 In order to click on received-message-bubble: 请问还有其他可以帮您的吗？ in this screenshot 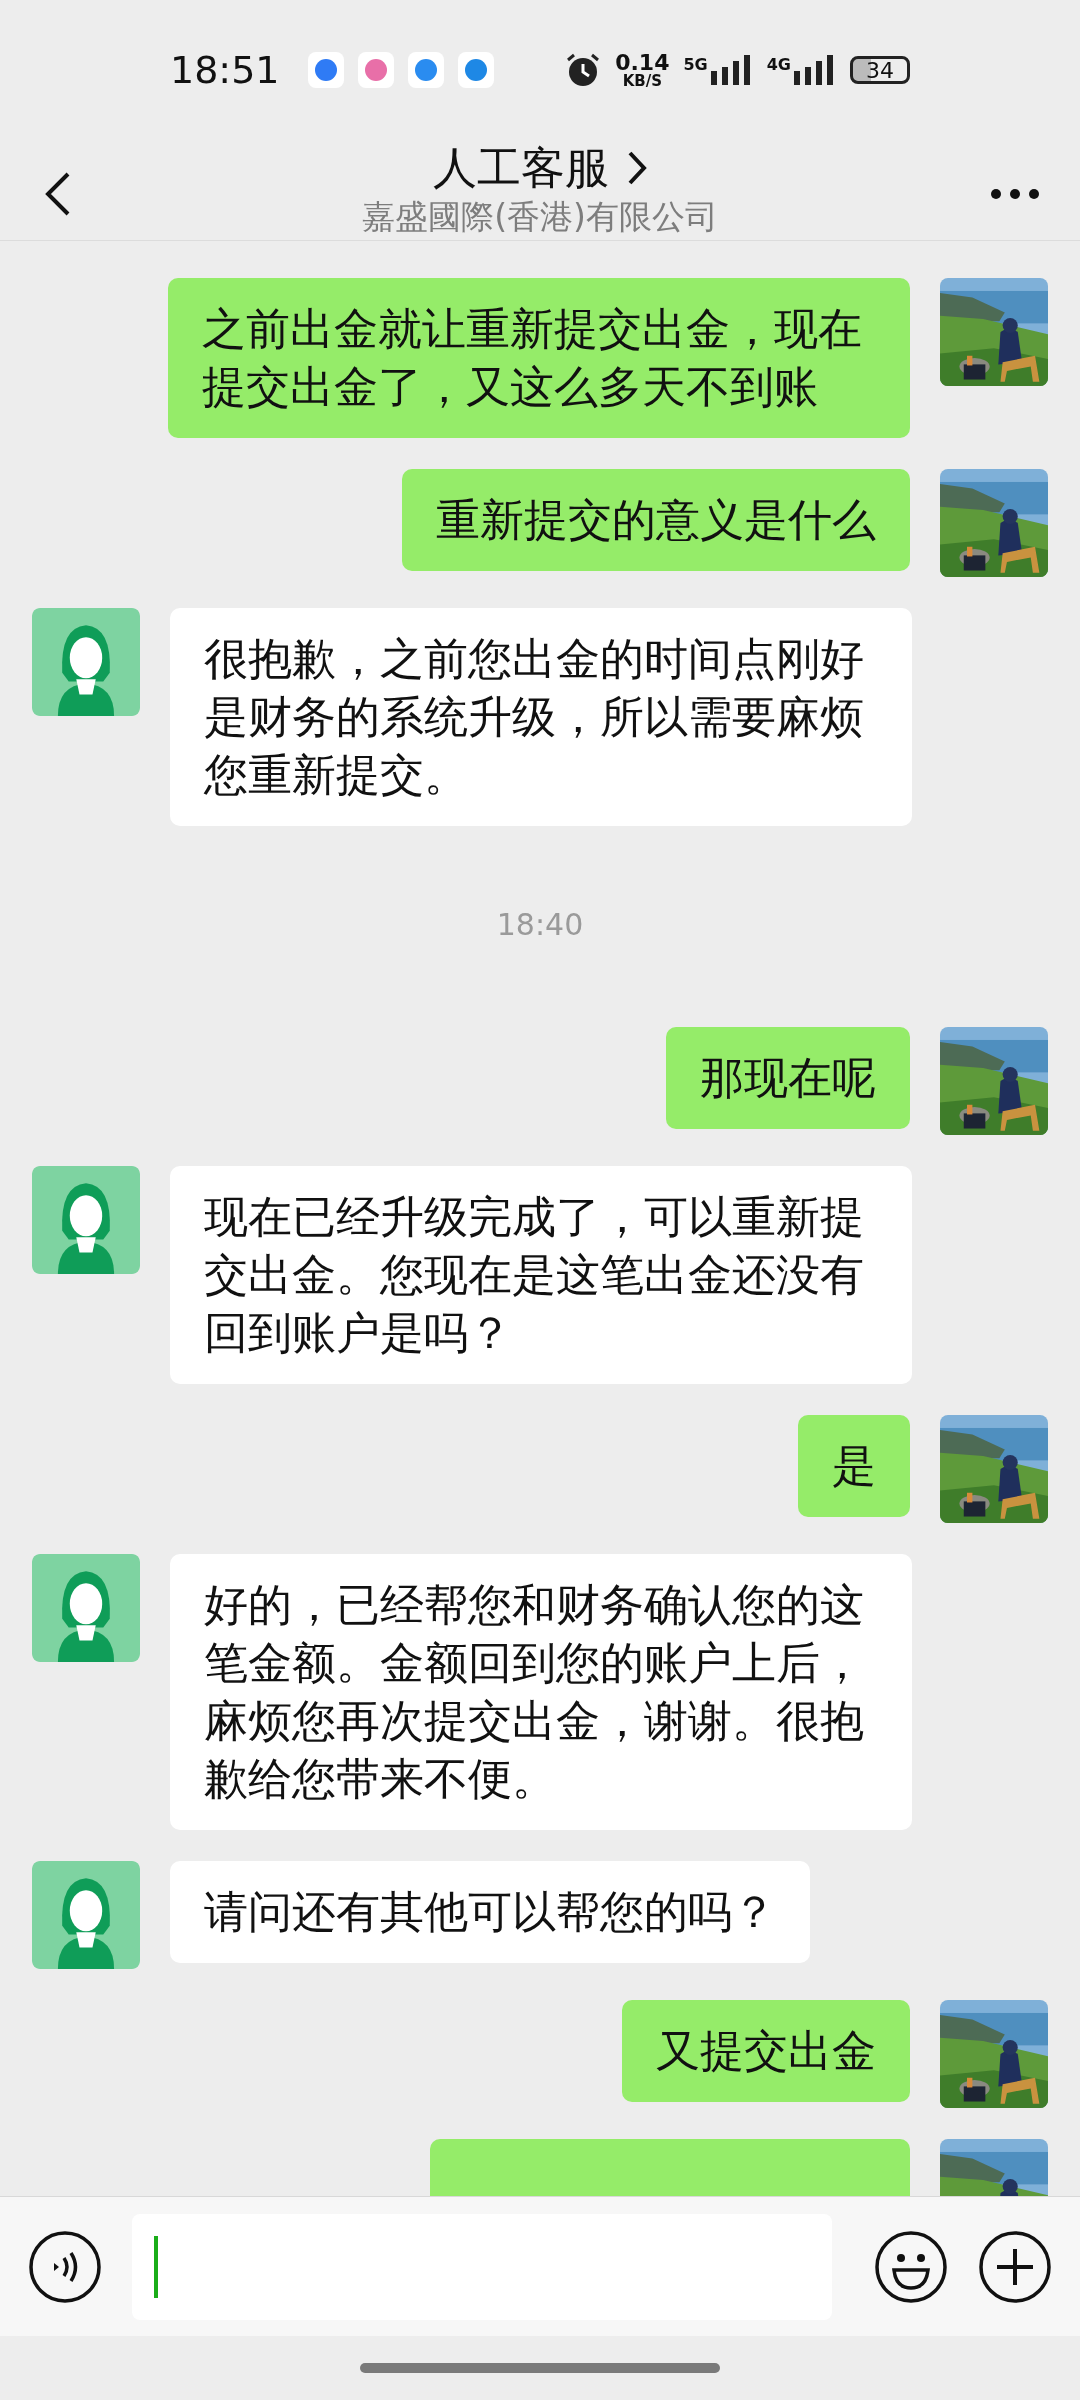, I will do `click(490, 1912)`.